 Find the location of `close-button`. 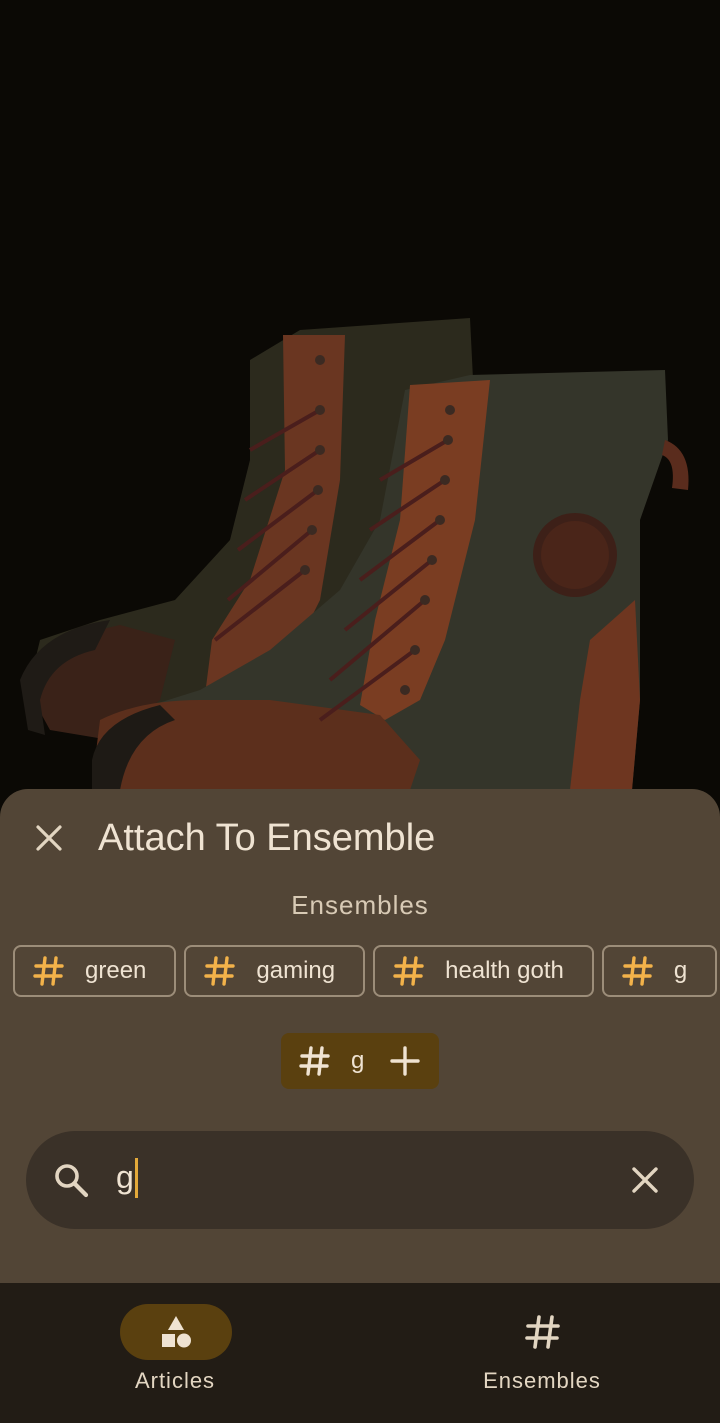

close-button is located at coordinates (49, 838).